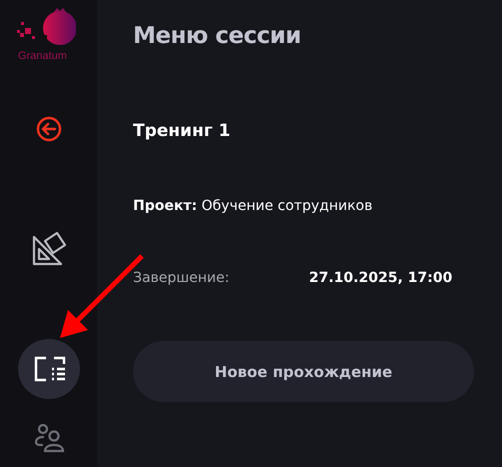 This screenshot has height=467, width=502. What do you see at coordinates (48, 437) in the screenshot?
I see `users-icon` at bounding box center [48, 437].